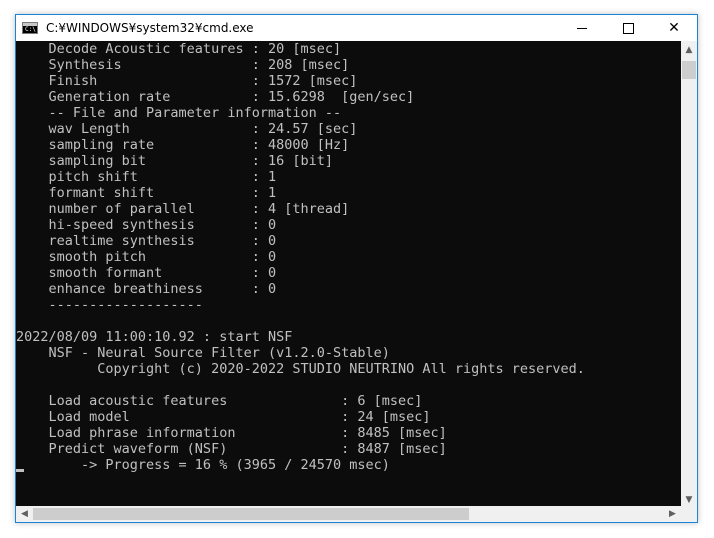  I want to click on title-bar: C:\ C:¥WINDOWS¥system32¥cmd.exe ✕, so click(356, 28).